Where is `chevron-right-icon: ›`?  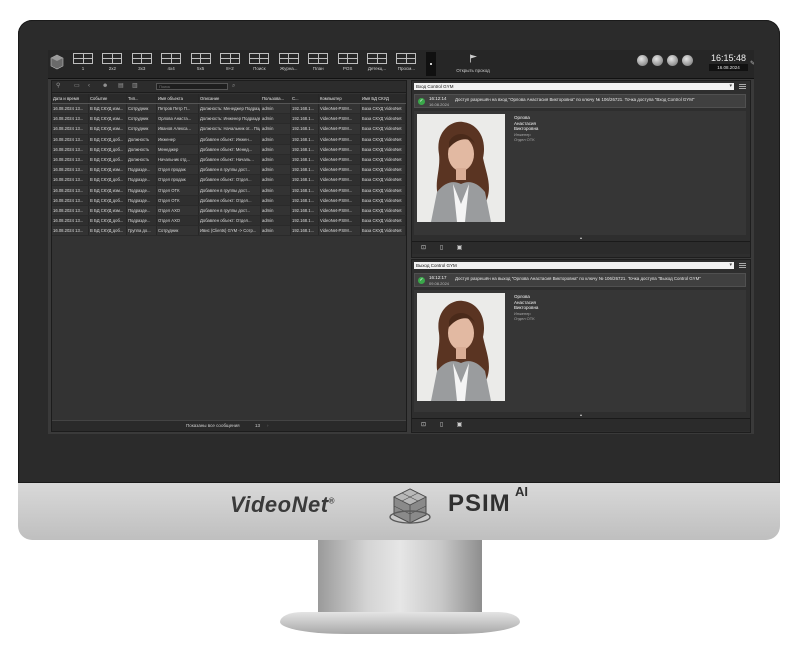
chevron-right-icon: › is located at coordinates (268, 426).